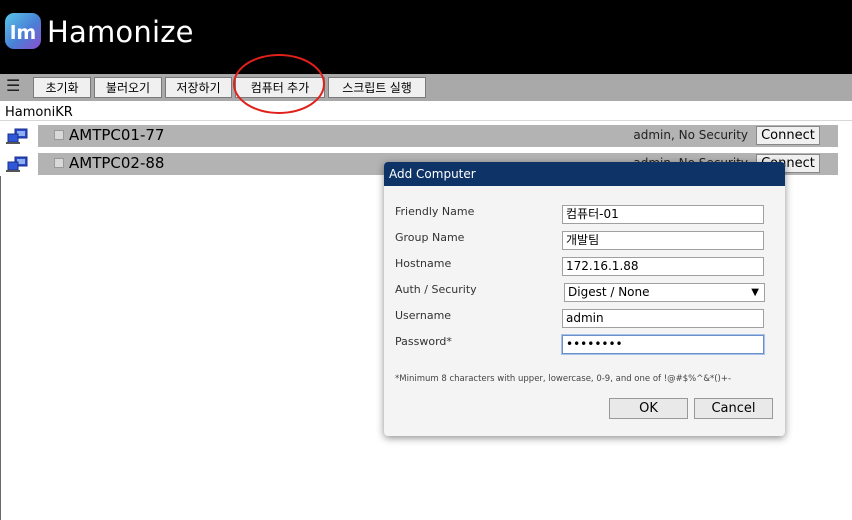 The width and height of the screenshot is (852, 520). Describe the element at coordinates (663, 344) in the screenshot. I see `password-input: ••••••••` at that location.